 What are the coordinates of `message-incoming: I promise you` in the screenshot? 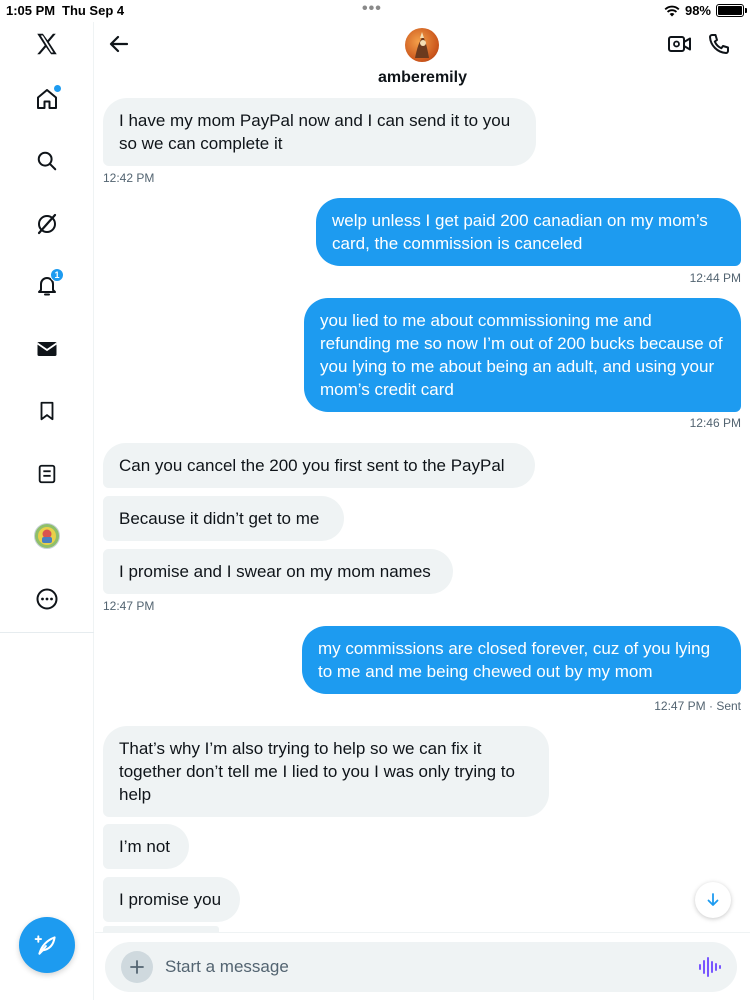 It's located at (171, 899).